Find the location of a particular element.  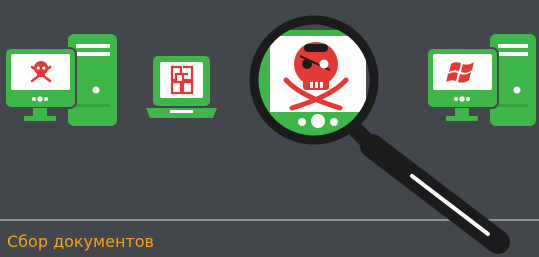

office-laptop-icon is located at coordinates (181, 87).